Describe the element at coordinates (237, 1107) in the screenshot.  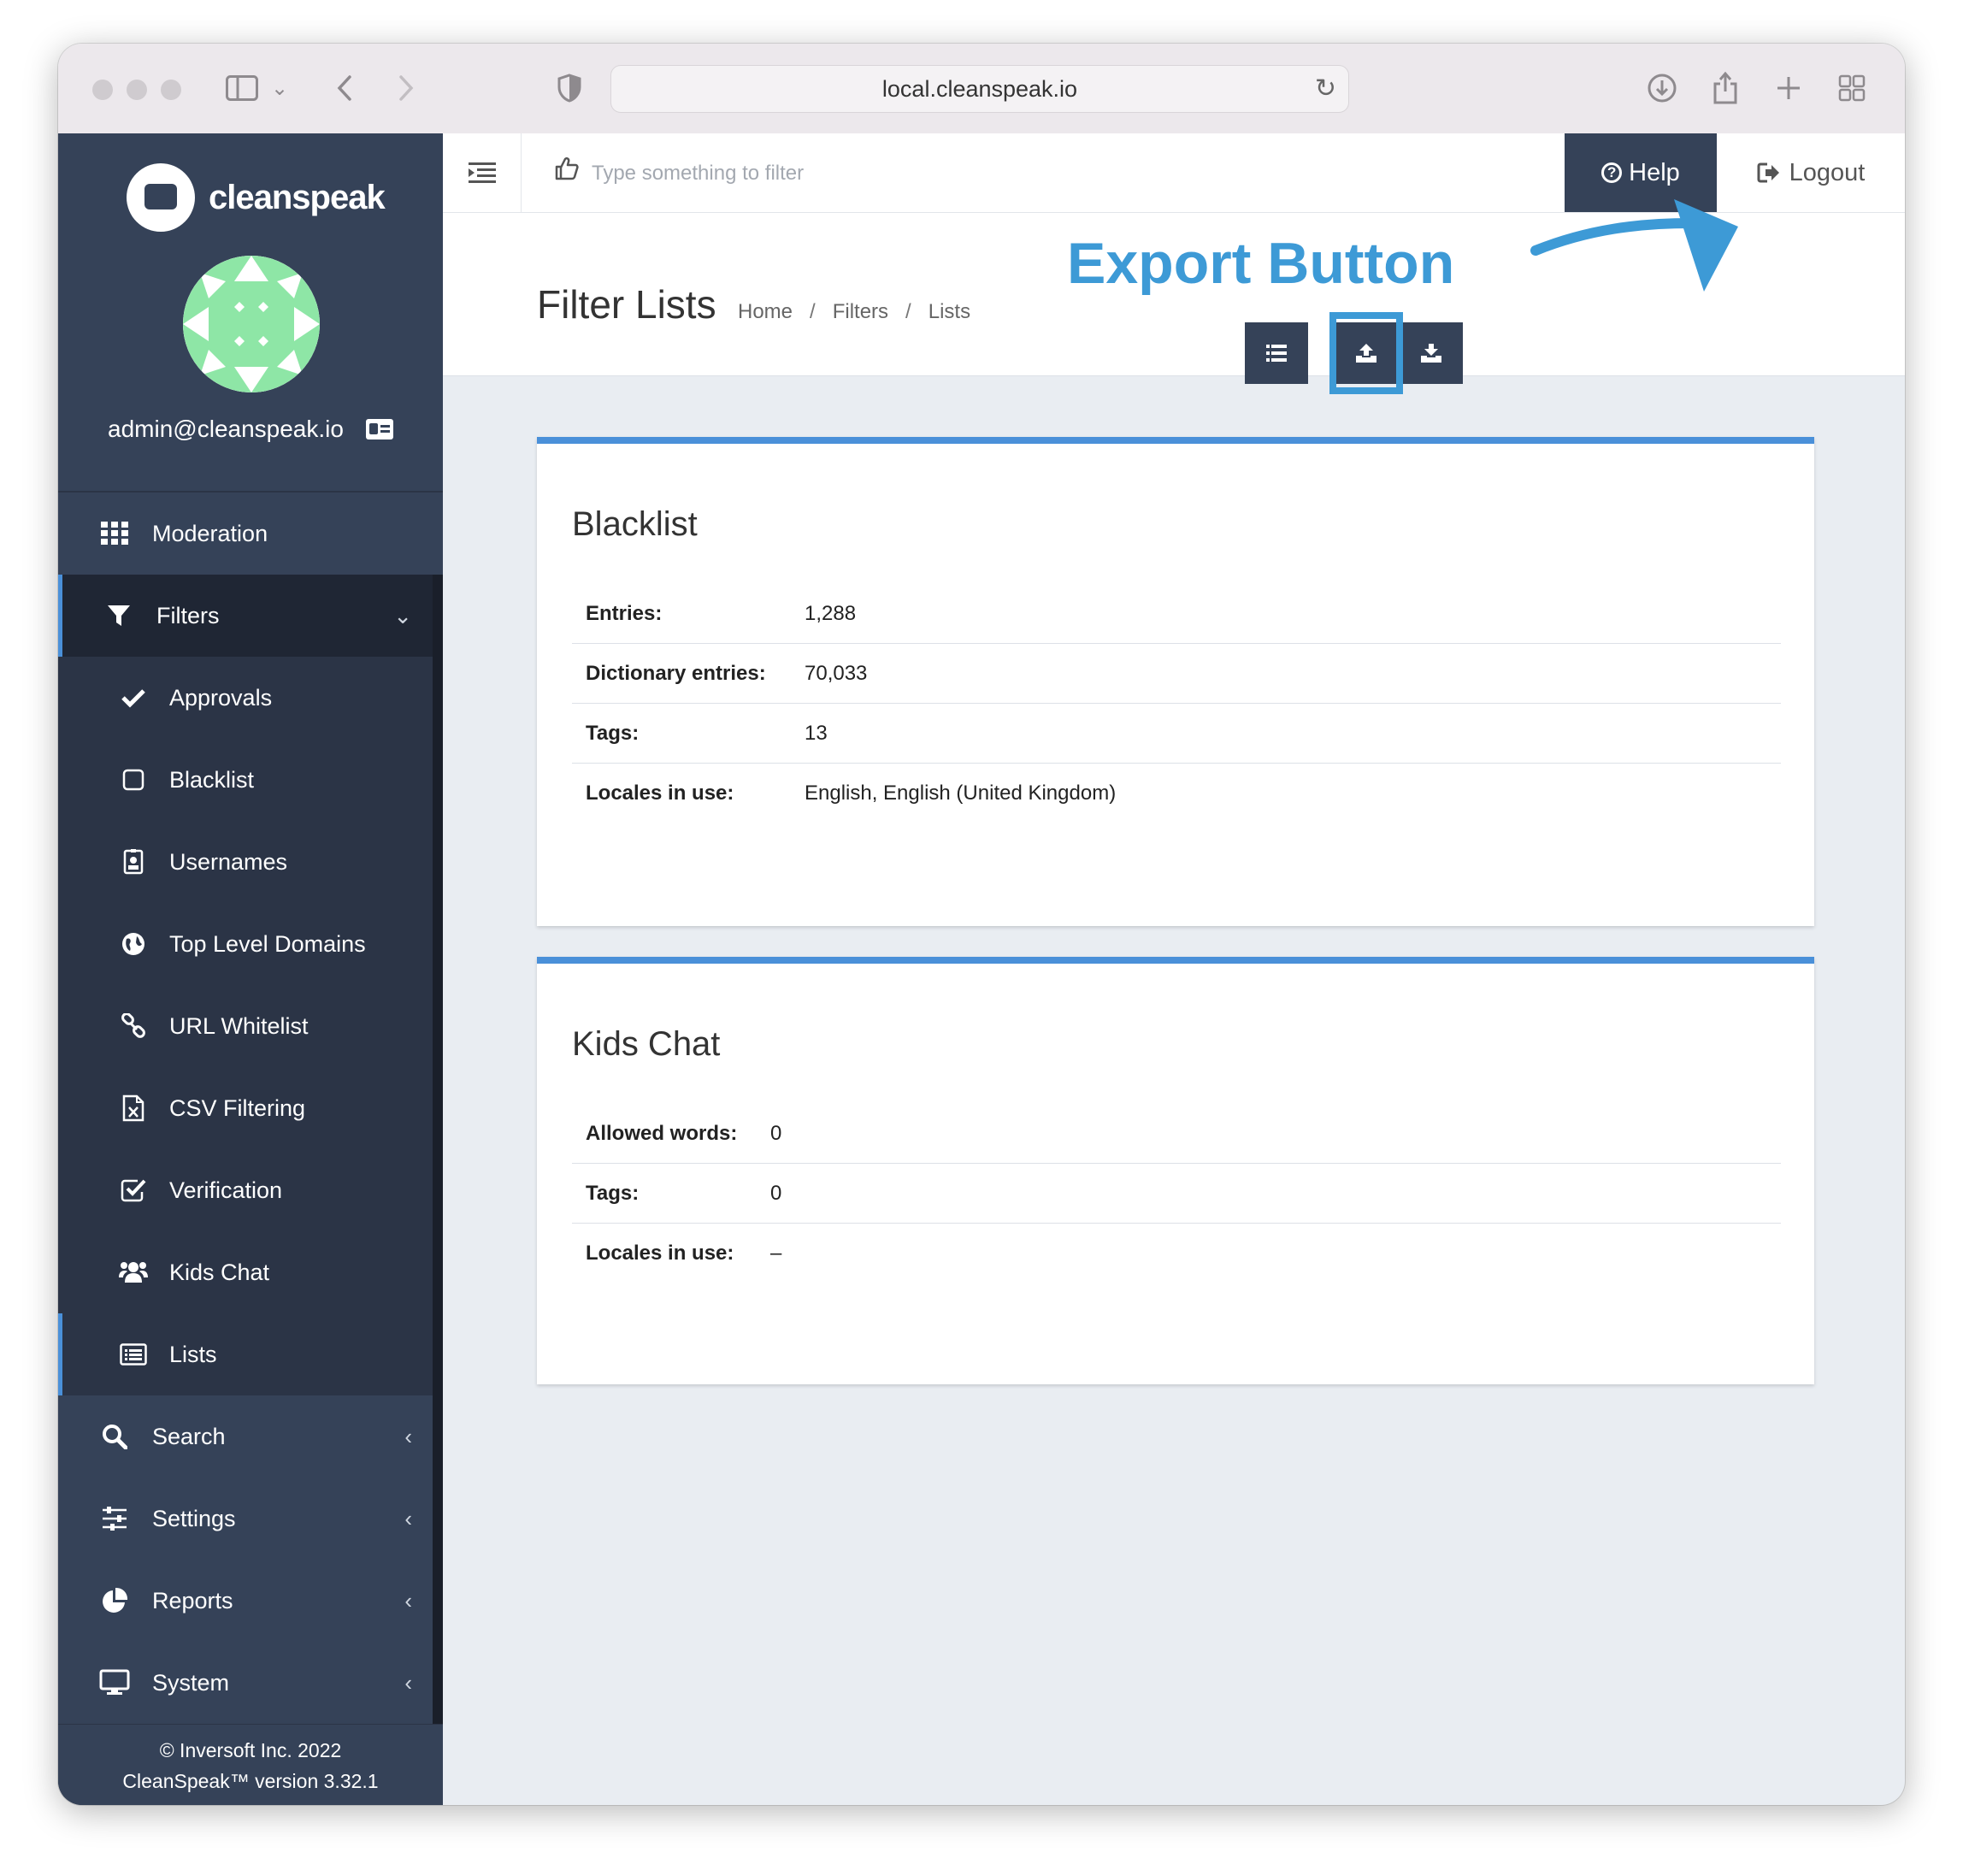
I see `sidebar-item-label: CSV Filtering` at that location.